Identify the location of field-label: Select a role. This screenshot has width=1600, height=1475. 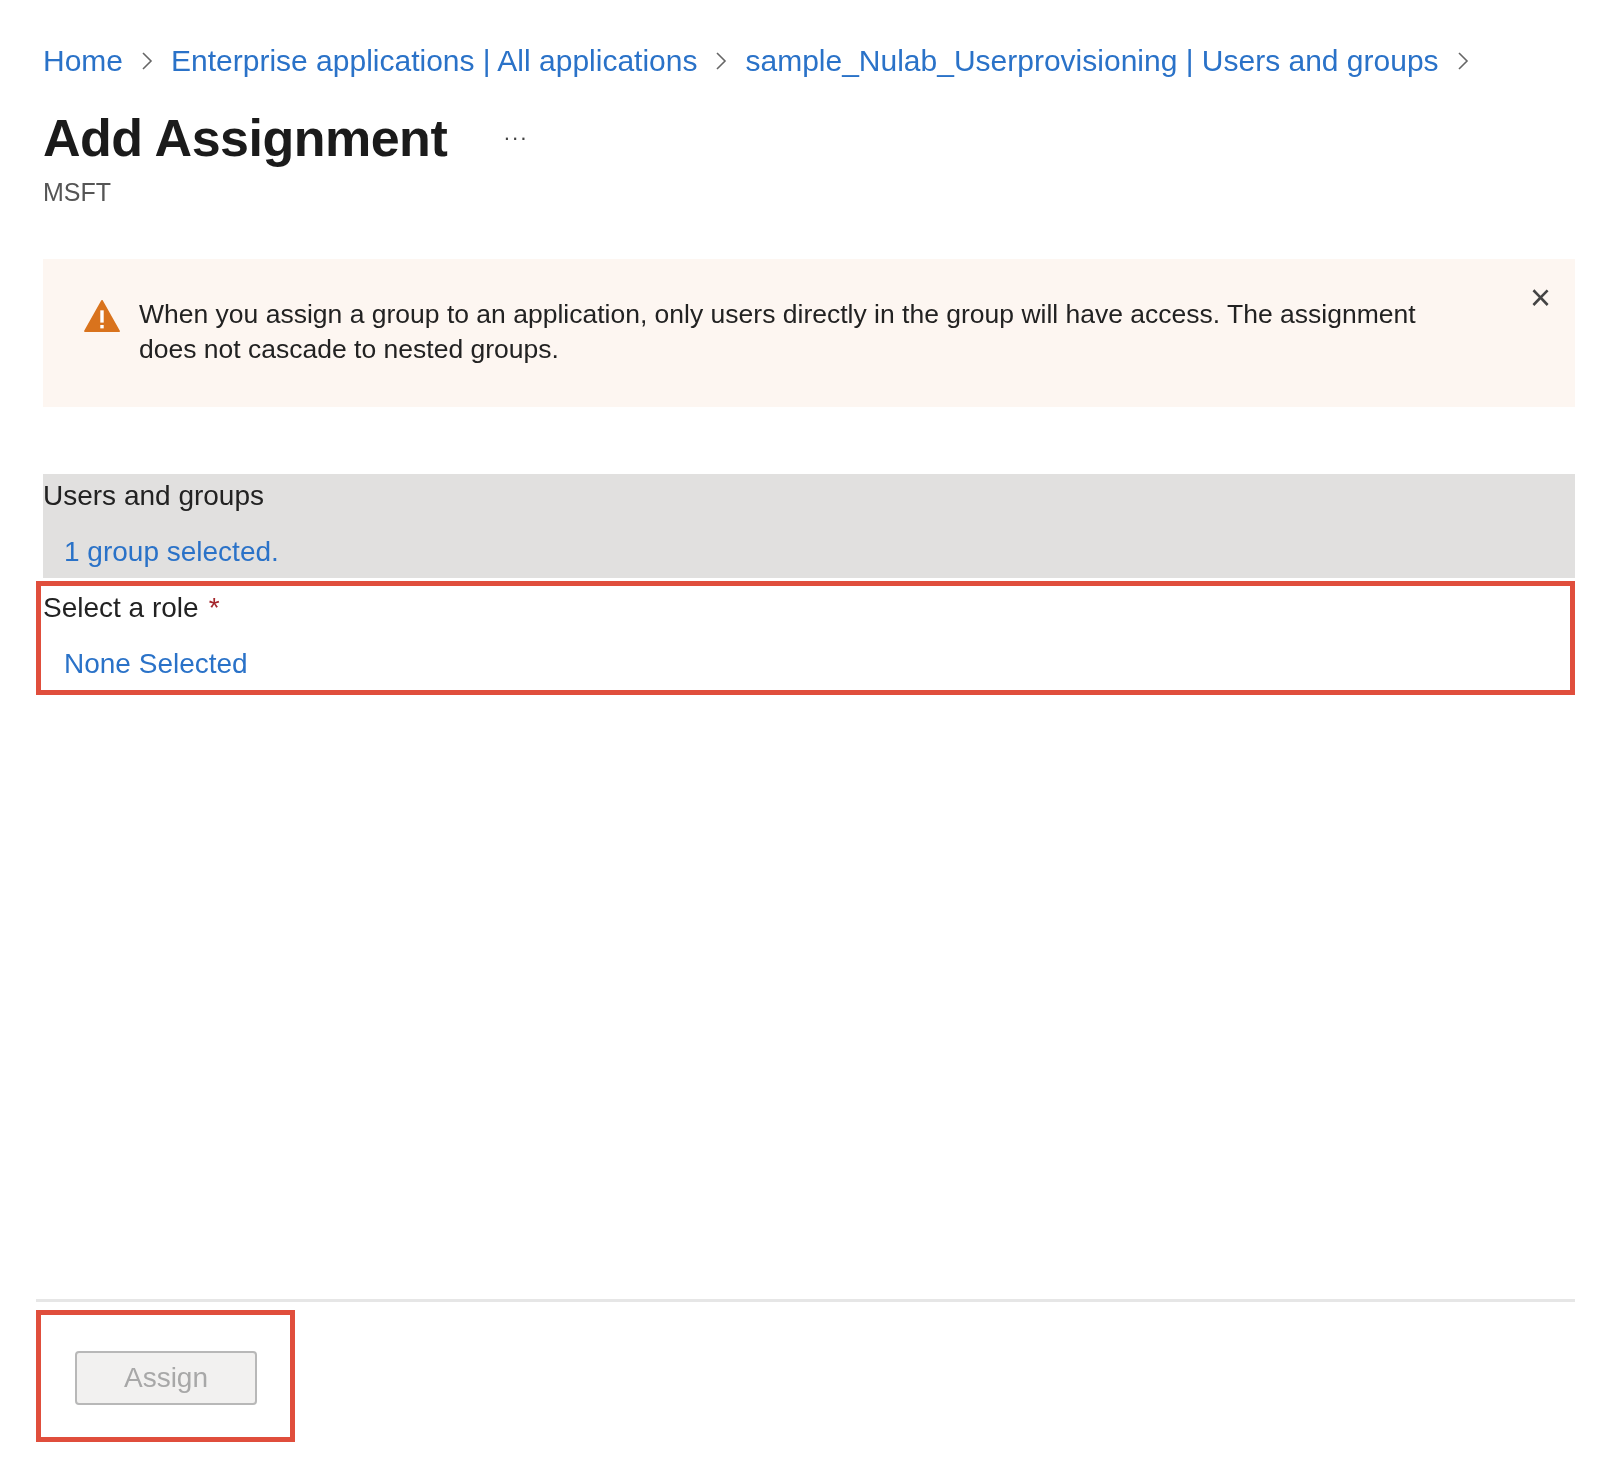
(121, 608).